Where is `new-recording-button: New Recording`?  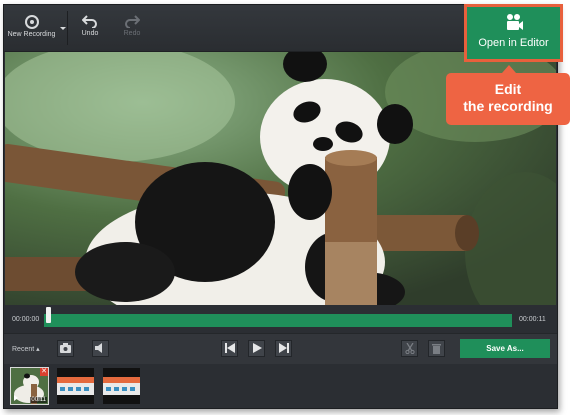
new-recording-button: New Recording is located at coordinates (31, 29).